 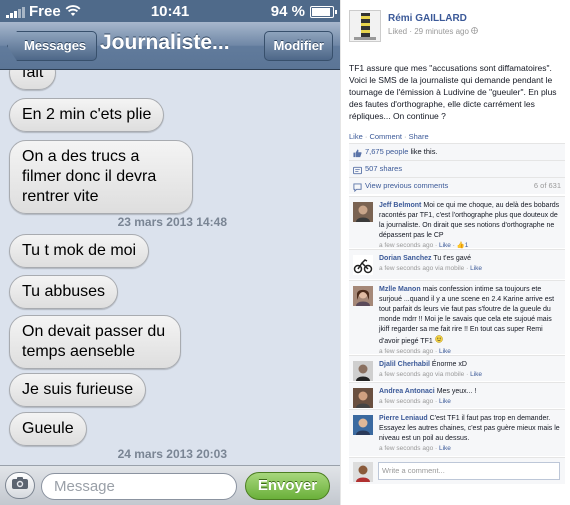 What do you see at coordinates (460, 245) in the screenshot?
I see `thumbs-up-icon: 👍` at bounding box center [460, 245].